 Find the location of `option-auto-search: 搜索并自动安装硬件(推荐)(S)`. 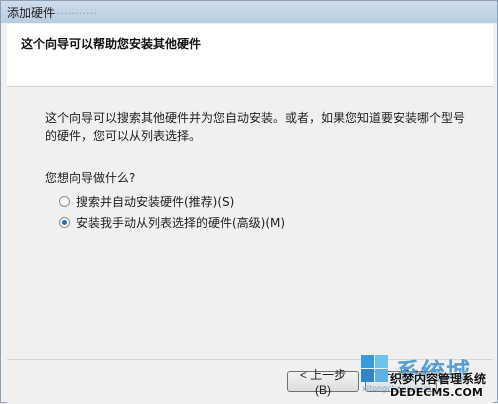

option-auto-search: 搜索并自动安装硬件(推荐)(S) is located at coordinates (146, 201).